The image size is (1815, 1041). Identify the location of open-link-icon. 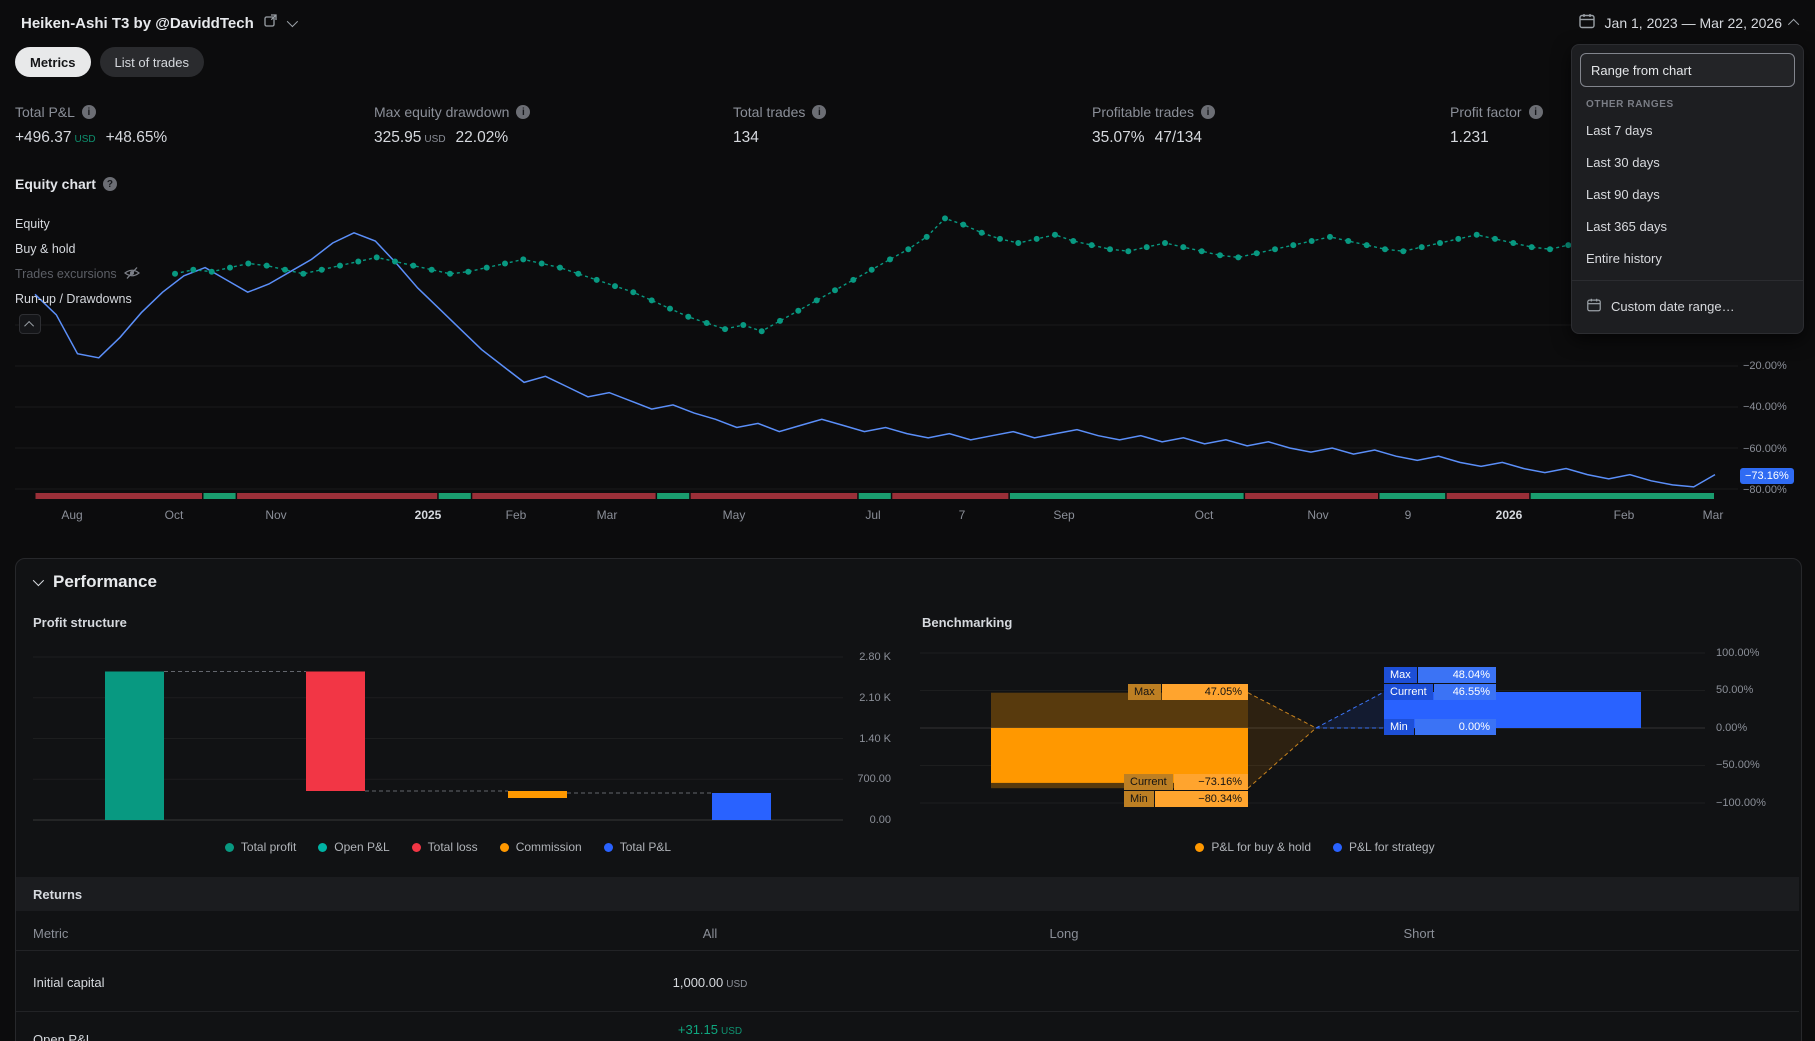
(270, 23).